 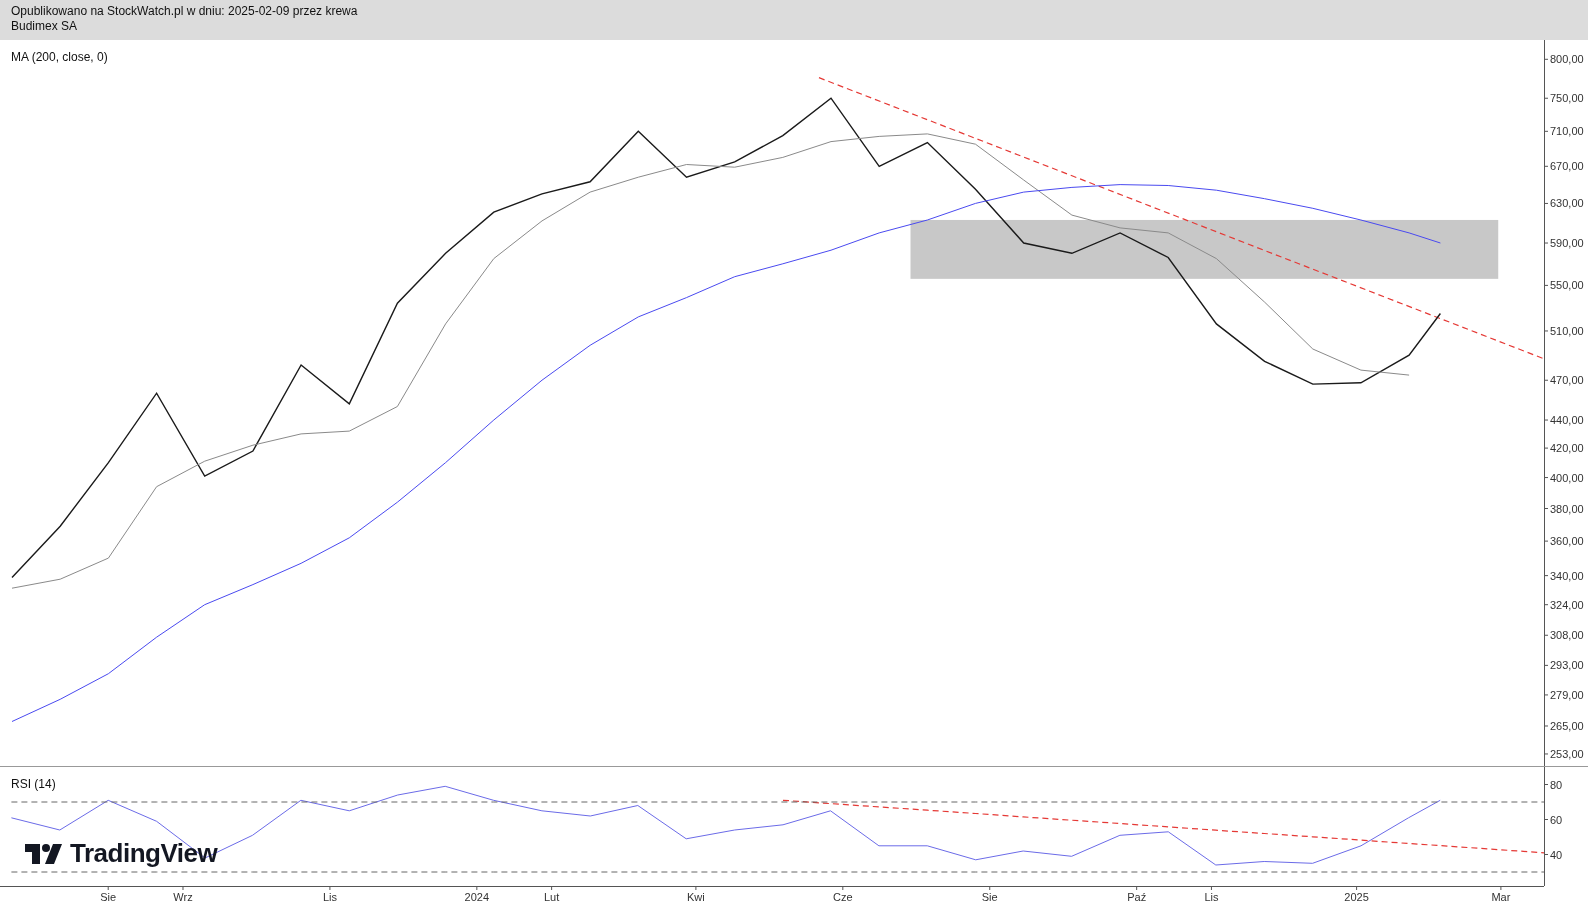 What do you see at coordinates (1567, 635) in the screenshot?
I see `axis-label: 308,00` at bounding box center [1567, 635].